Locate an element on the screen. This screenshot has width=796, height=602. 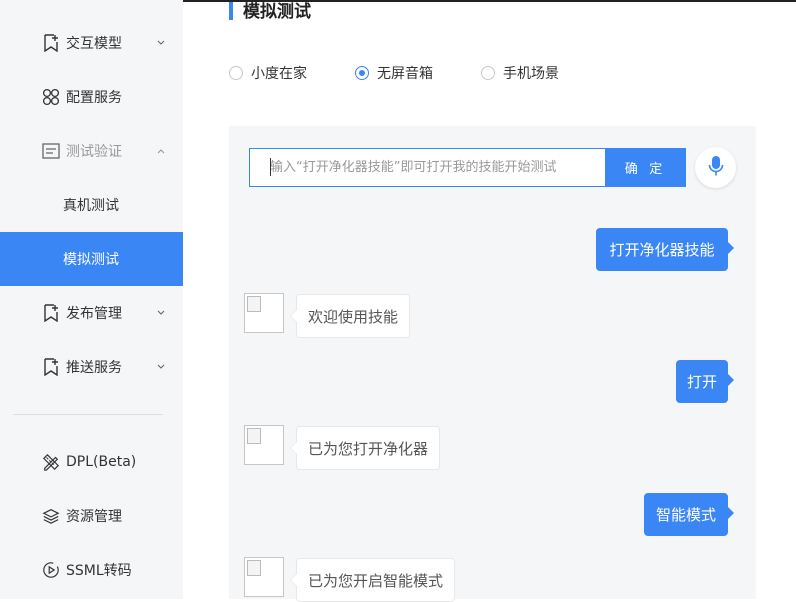
radio-mobile-scene: 手机场景 is located at coordinates (520, 73).